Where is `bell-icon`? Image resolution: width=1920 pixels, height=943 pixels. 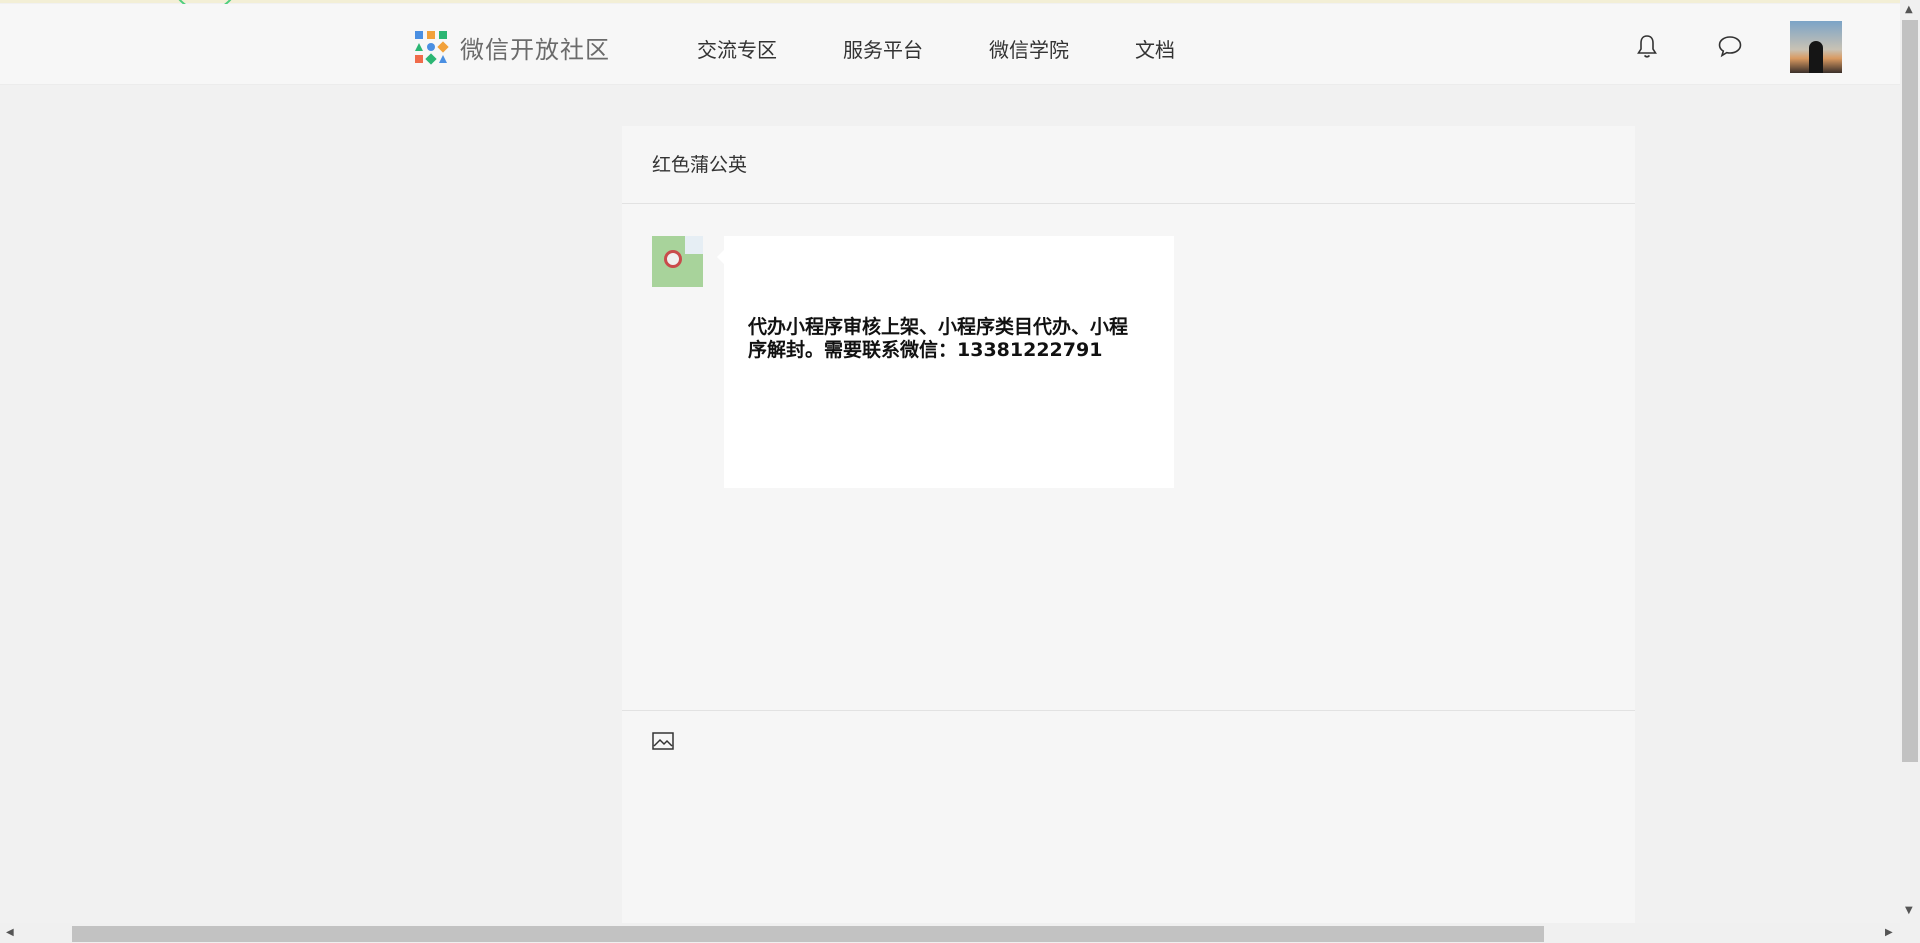 bell-icon is located at coordinates (1647, 46).